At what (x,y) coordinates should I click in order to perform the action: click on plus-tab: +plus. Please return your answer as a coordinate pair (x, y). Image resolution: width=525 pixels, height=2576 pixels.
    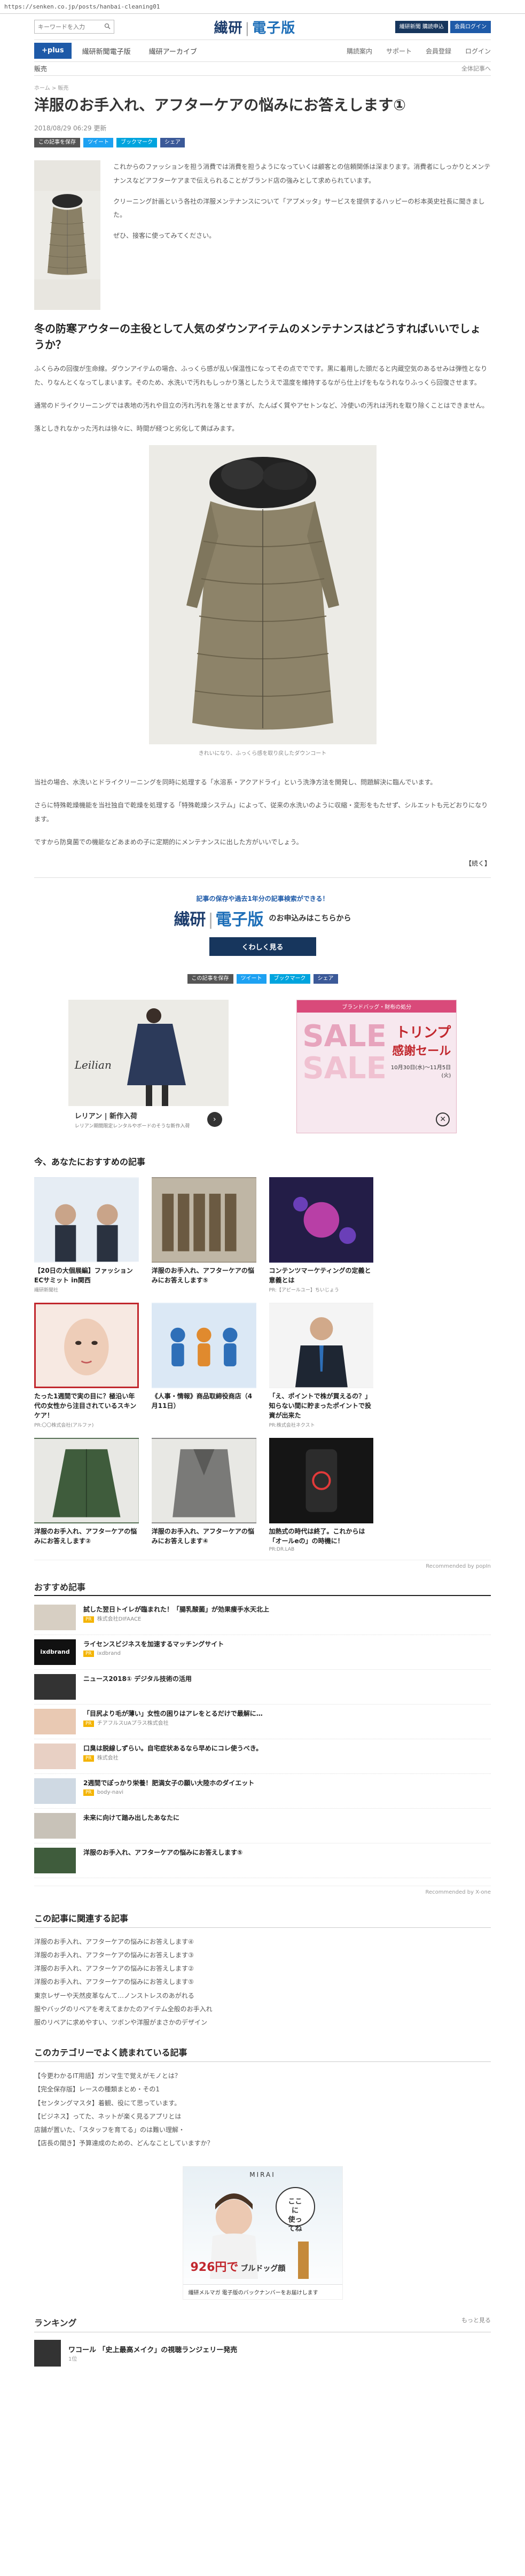
    Looking at the image, I should click on (53, 51).